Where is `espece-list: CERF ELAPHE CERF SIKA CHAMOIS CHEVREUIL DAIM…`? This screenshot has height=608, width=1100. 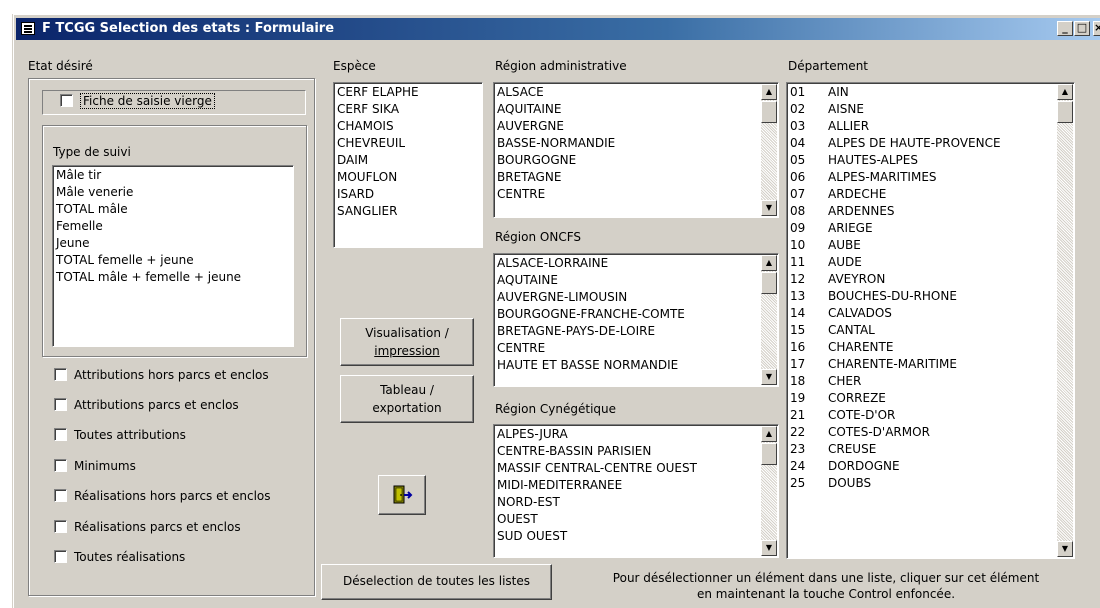 espece-list: CERF ELAPHE CERF SIKA CHAMOIS CHEVREUIL DAIM… is located at coordinates (408, 165).